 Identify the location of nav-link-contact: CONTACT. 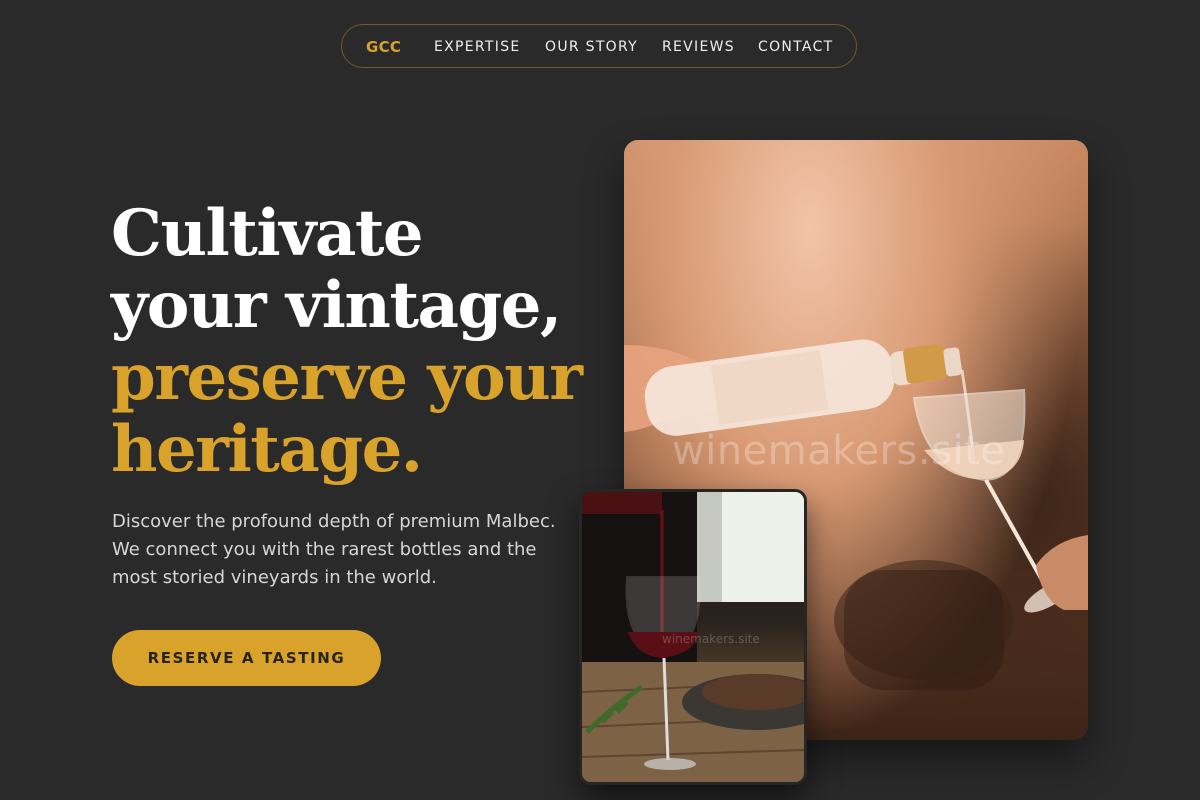
(796, 47).